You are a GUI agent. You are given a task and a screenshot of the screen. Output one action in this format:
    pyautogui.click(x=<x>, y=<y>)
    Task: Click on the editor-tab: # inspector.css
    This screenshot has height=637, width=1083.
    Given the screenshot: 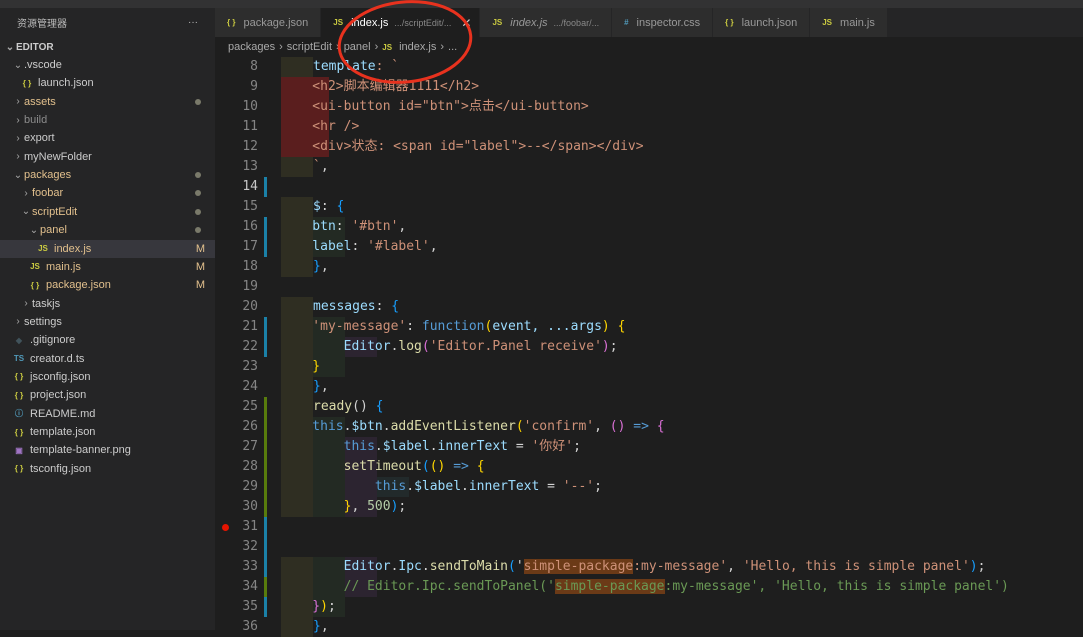 What is the action you would take?
    pyautogui.click(x=663, y=22)
    